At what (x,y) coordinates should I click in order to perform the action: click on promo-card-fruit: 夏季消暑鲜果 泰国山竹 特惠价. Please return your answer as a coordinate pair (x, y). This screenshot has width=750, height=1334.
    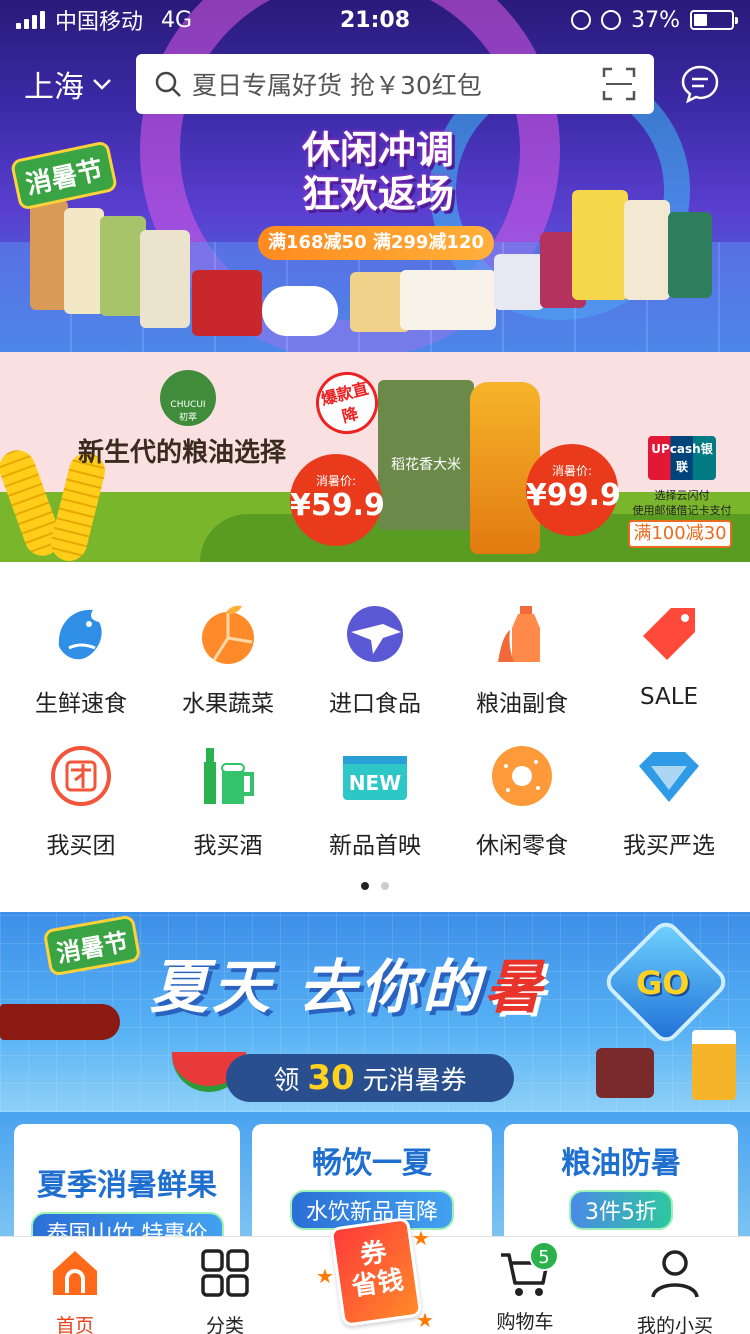
    Looking at the image, I should click on (127, 1189).